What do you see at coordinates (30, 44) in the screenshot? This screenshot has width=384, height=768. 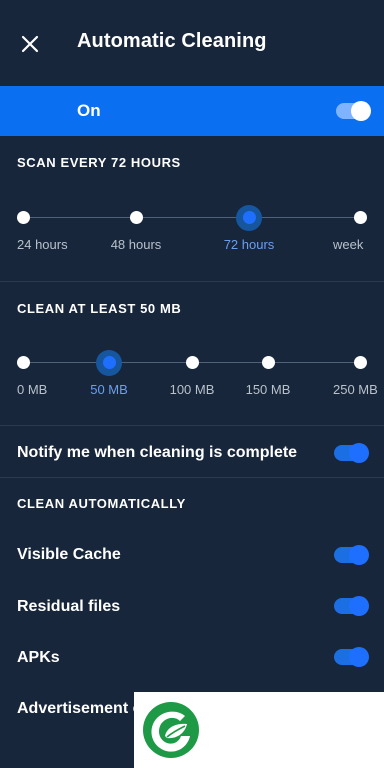 I see `close-icon` at bounding box center [30, 44].